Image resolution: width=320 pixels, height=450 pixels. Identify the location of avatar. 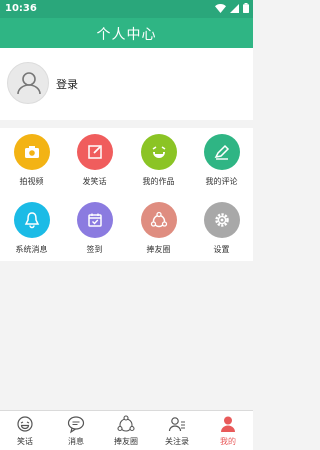
(28, 83).